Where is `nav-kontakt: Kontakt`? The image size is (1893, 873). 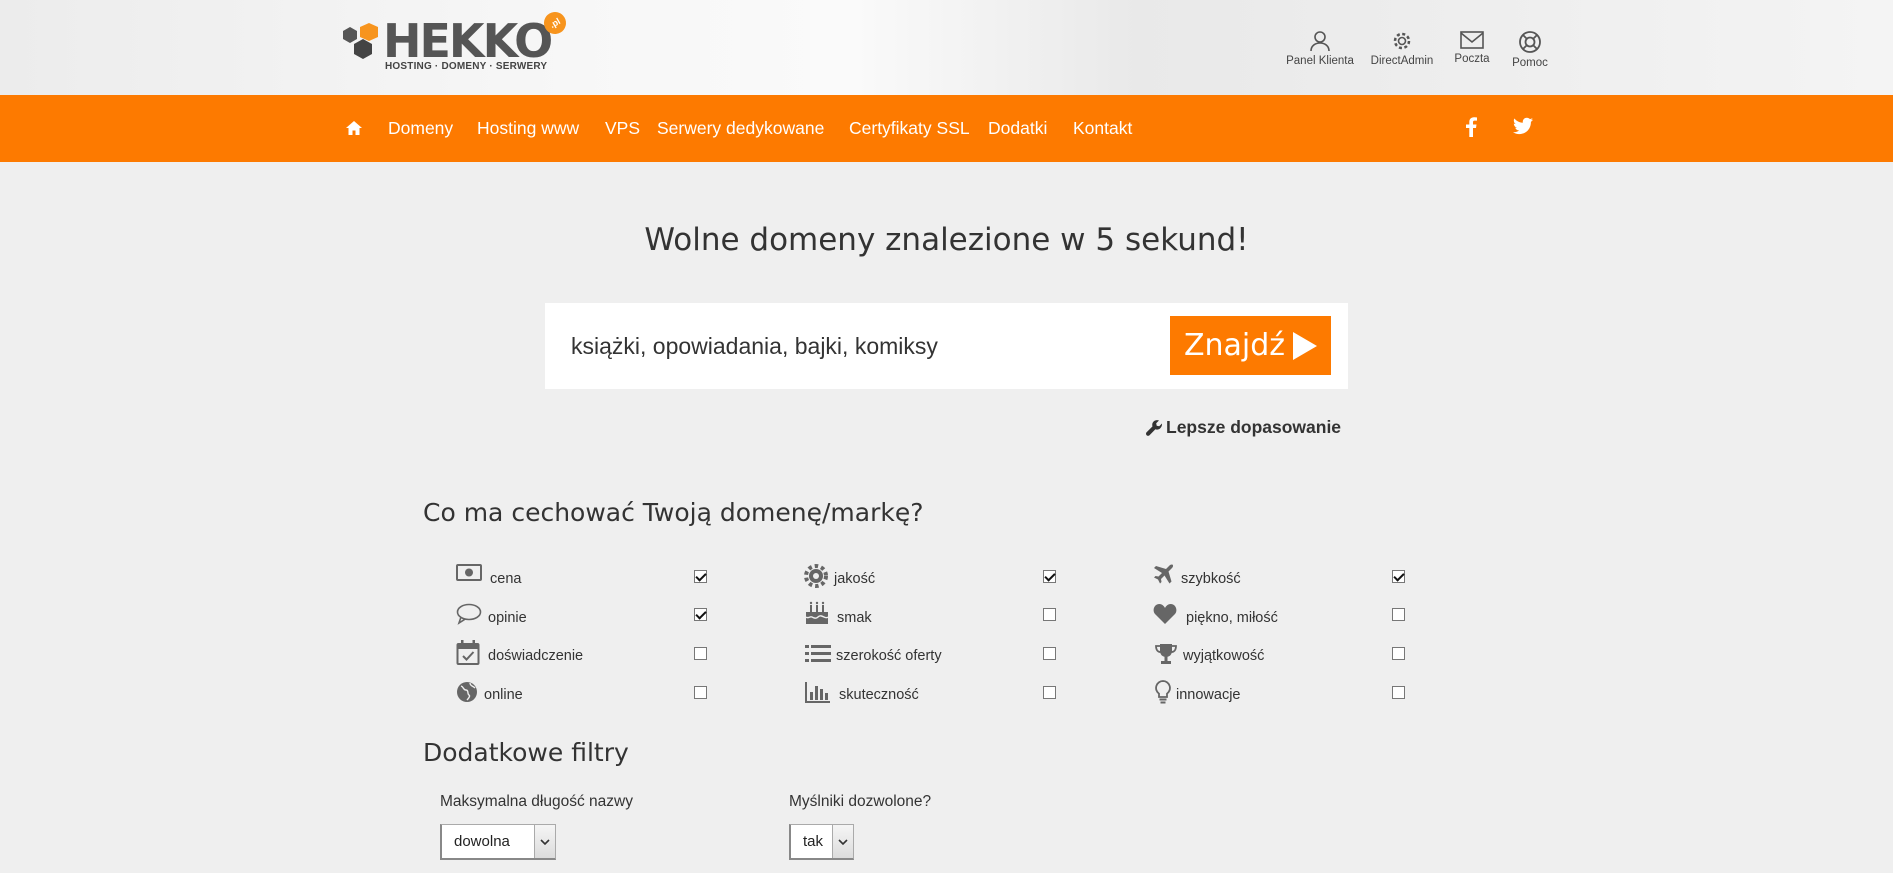
nav-kontakt: Kontakt is located at coordinates (1102, 128).